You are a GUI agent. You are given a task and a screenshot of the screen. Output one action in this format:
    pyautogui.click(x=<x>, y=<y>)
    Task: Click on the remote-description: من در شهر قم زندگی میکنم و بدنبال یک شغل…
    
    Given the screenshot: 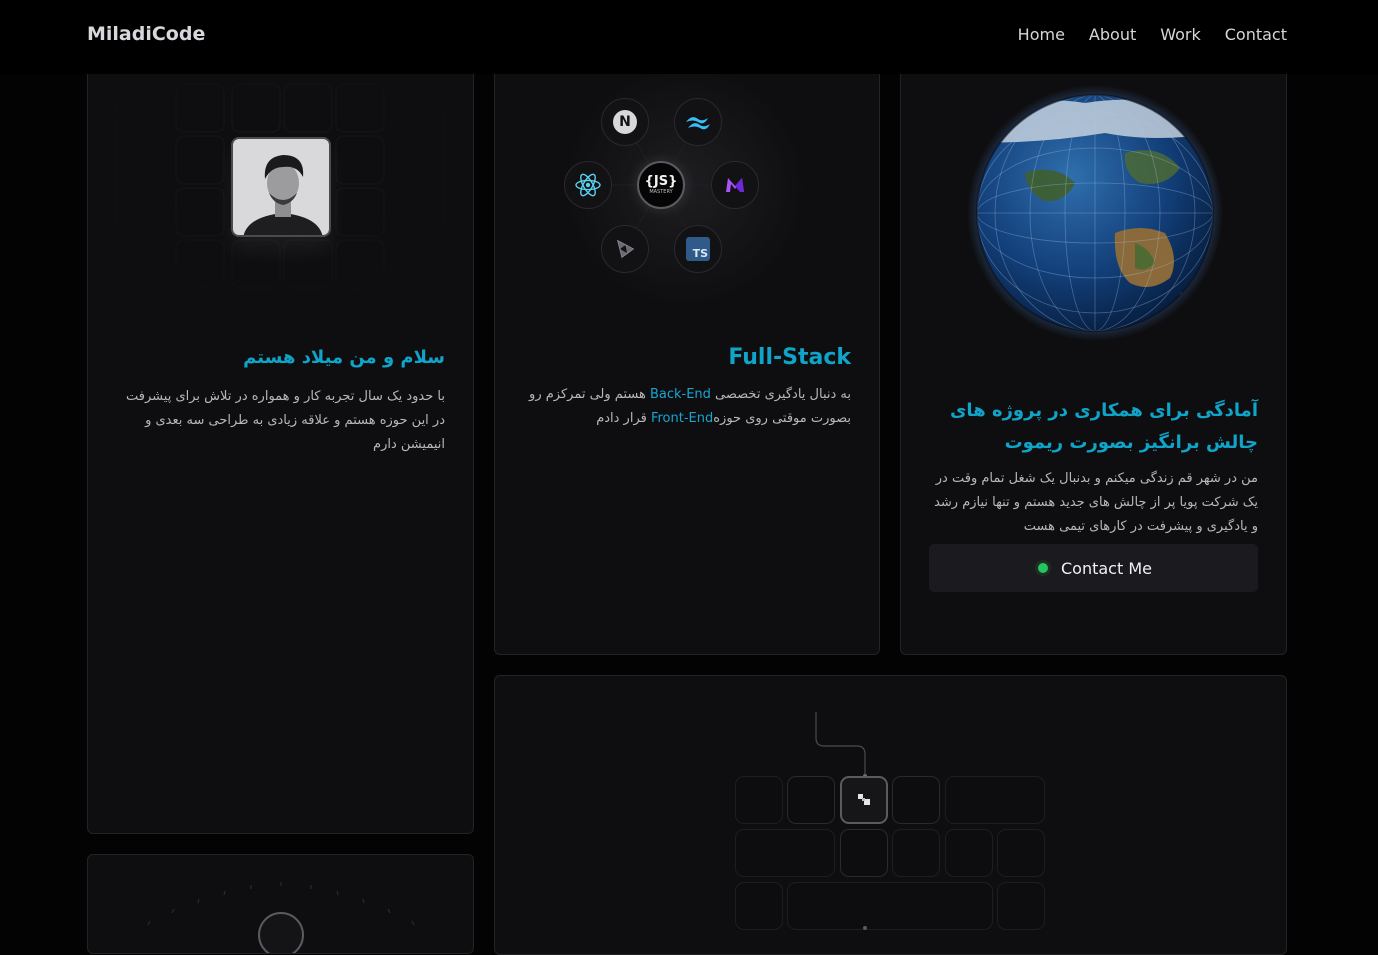 What is the action you would take?
    pyautogui.click(x=1096, y=502)
    